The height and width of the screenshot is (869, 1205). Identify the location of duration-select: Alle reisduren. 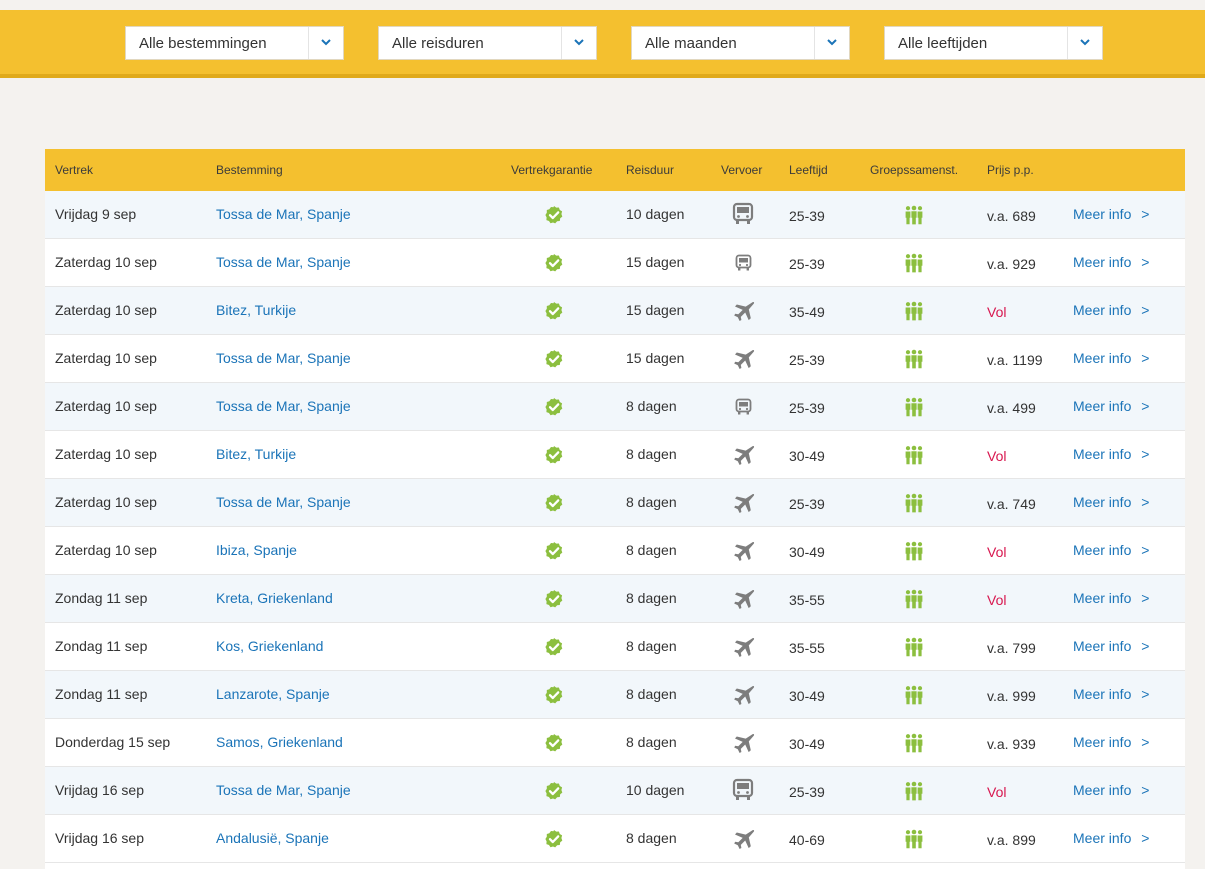
(487, 43).